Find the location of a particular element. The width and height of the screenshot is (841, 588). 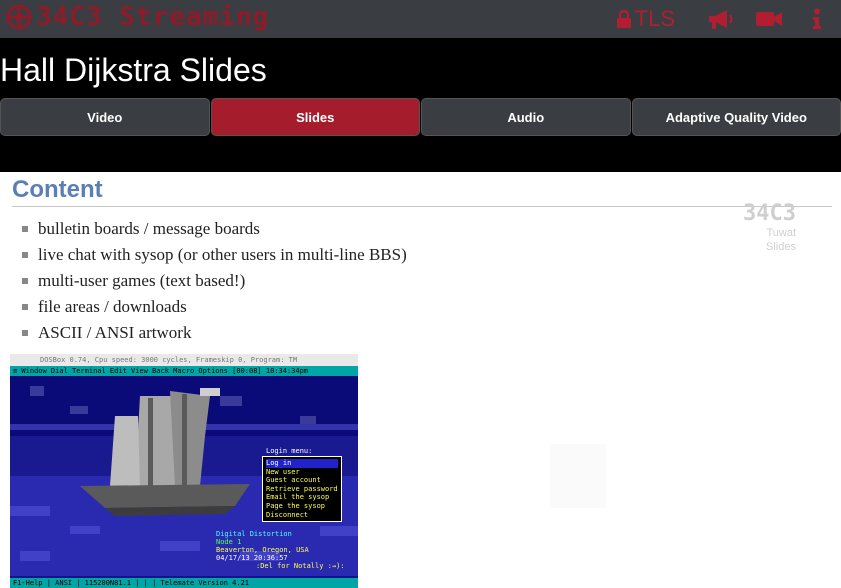

login-menu-title: Login menu: is located at coordinates (289, 451).